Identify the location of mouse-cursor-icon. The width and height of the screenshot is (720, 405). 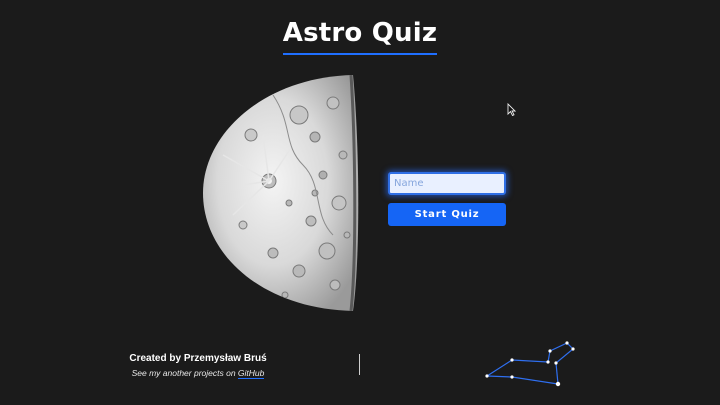
(511, 109).